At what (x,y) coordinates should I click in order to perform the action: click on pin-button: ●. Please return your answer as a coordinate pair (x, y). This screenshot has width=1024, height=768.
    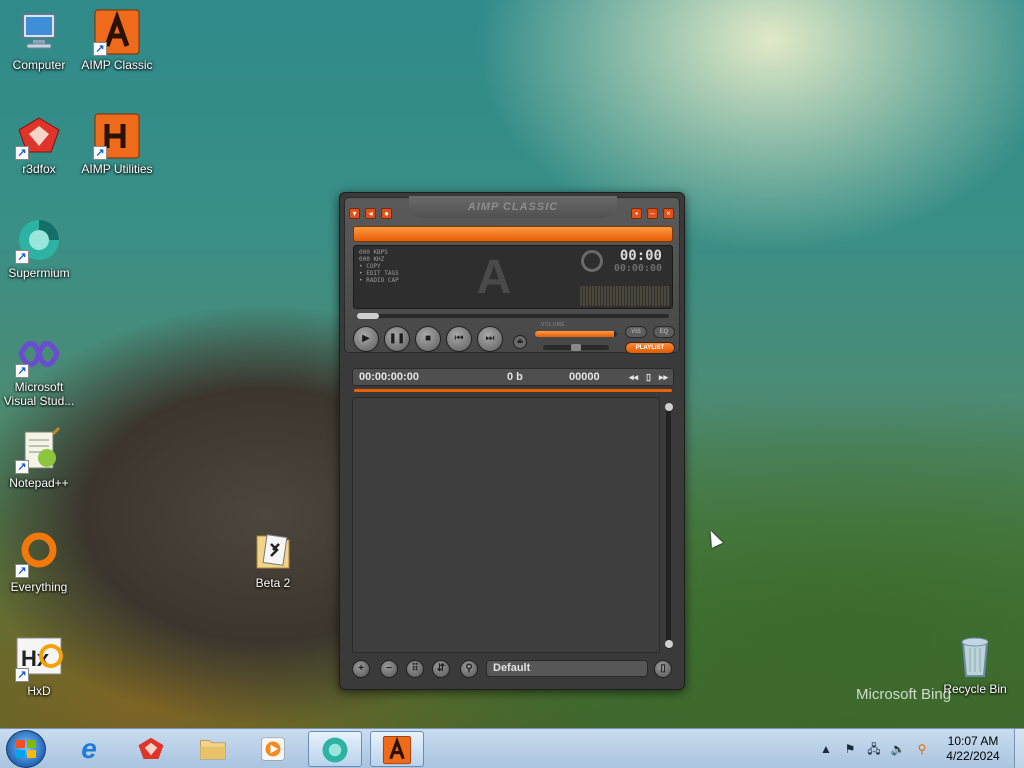
    Looking at the image, I should click on (386, 213).